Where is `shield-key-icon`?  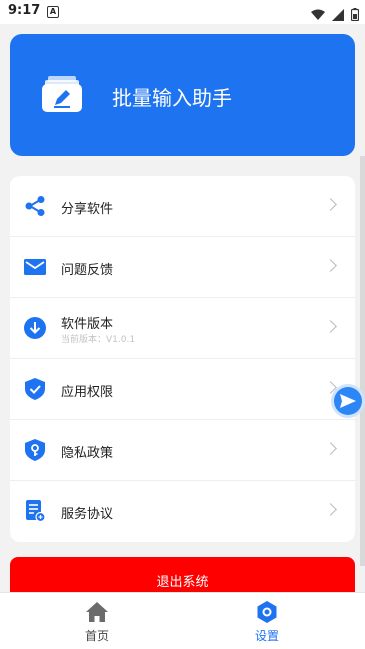 shield-key-icon is located at coordinates (35, 450).